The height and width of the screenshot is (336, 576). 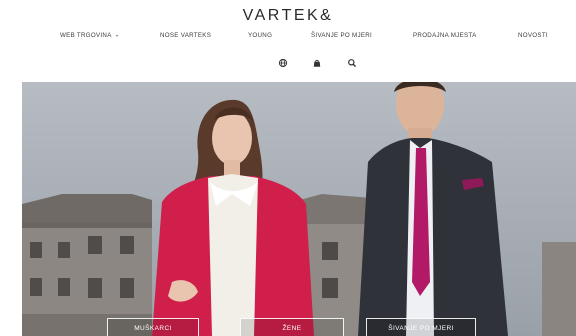 What do you see at coordinates (317, 63) in the screenshot?
I see `bag-icon` at bounding box center [317, 63].